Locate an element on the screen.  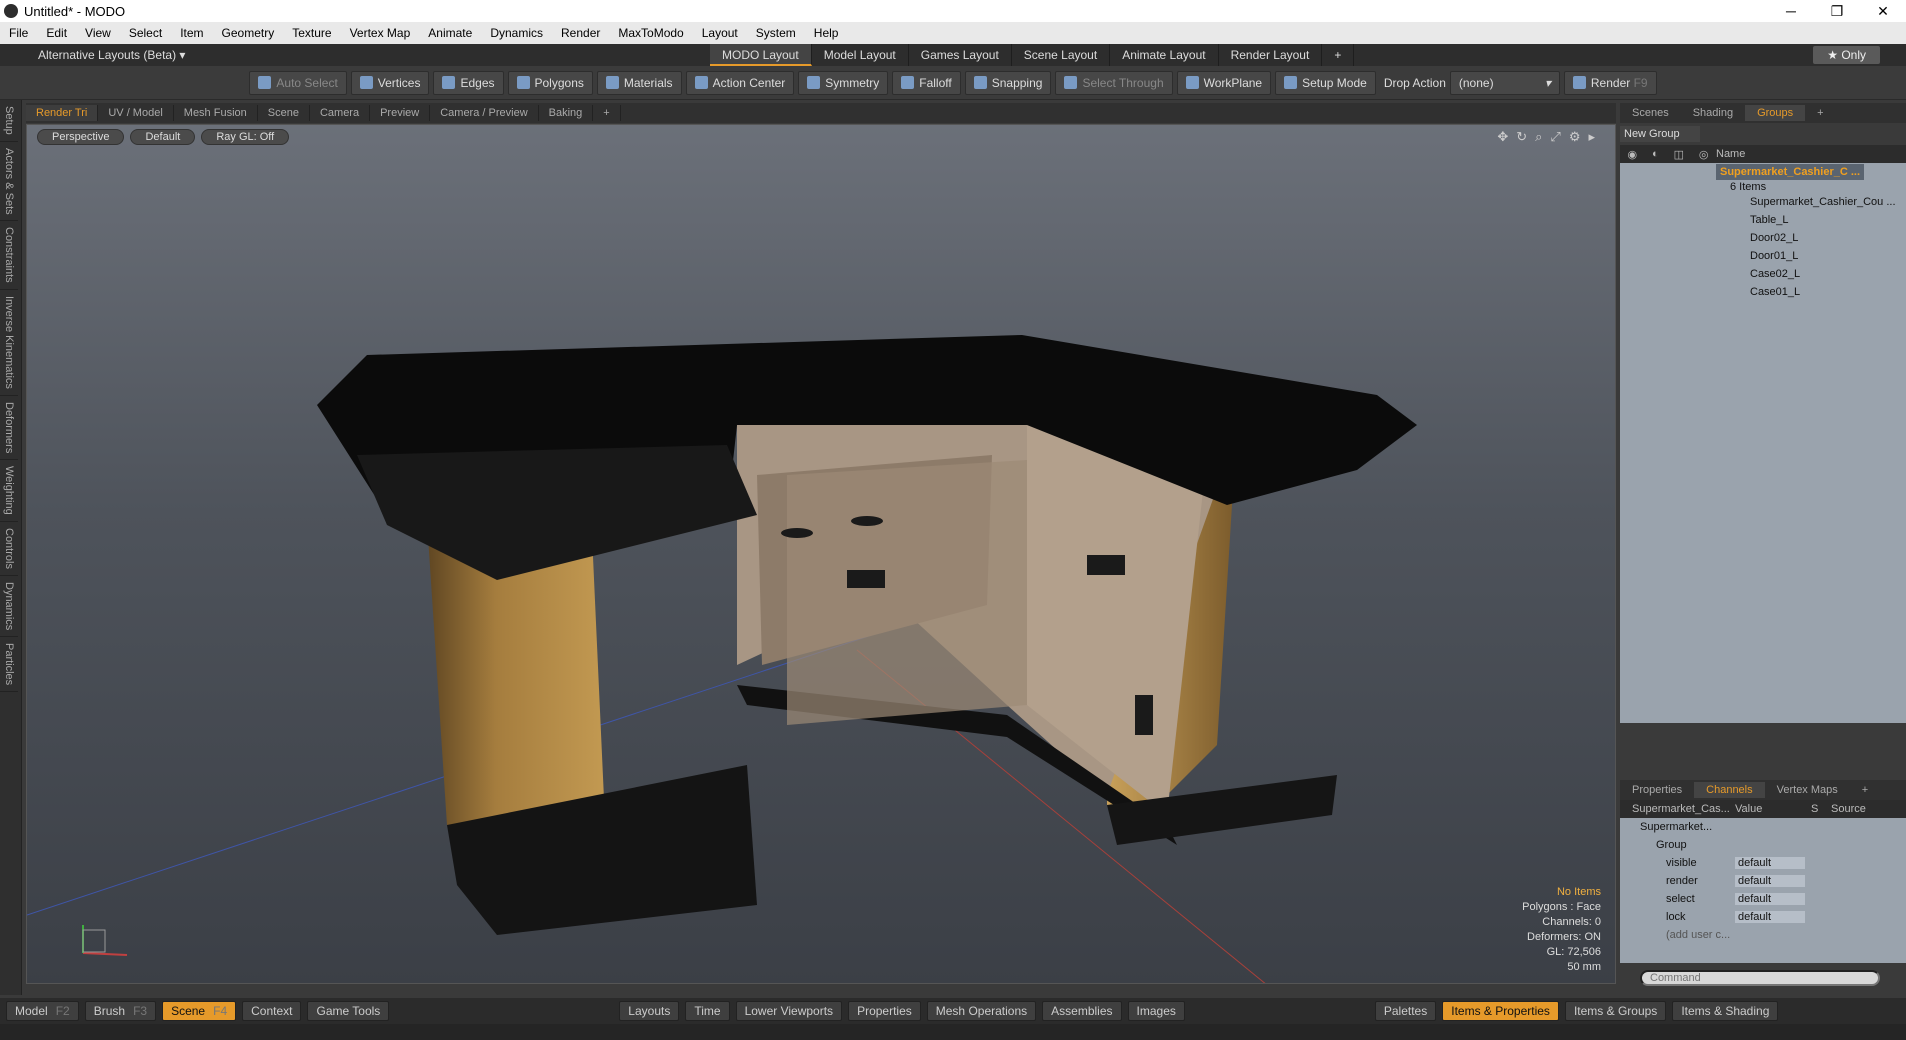
layouts-button: Layouts is located at coordinates (649, 1011).